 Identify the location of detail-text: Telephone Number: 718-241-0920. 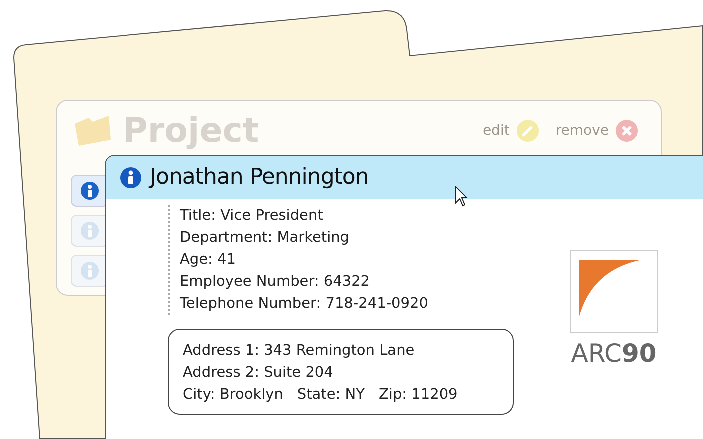
(305, 304).